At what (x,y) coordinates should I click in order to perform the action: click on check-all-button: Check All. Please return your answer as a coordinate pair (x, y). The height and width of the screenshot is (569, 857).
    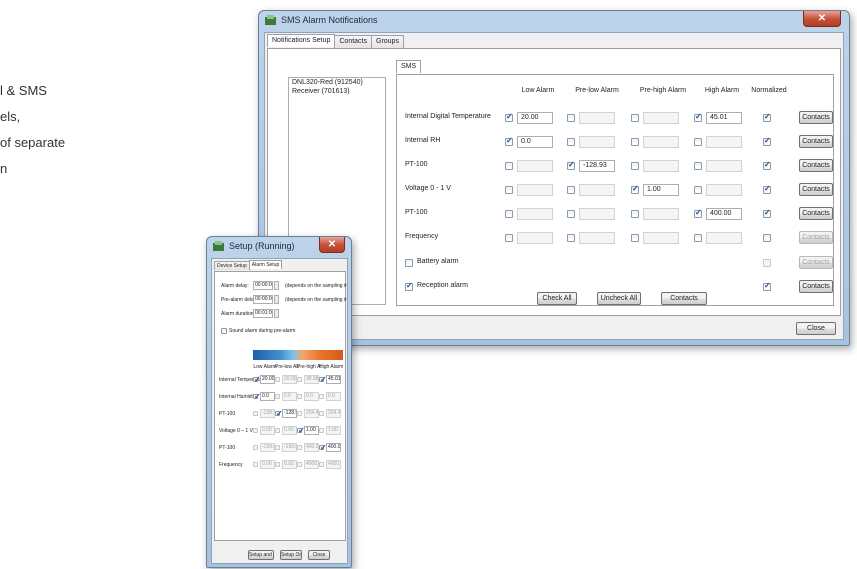
    Looking at the image, I should click on (557, 298).